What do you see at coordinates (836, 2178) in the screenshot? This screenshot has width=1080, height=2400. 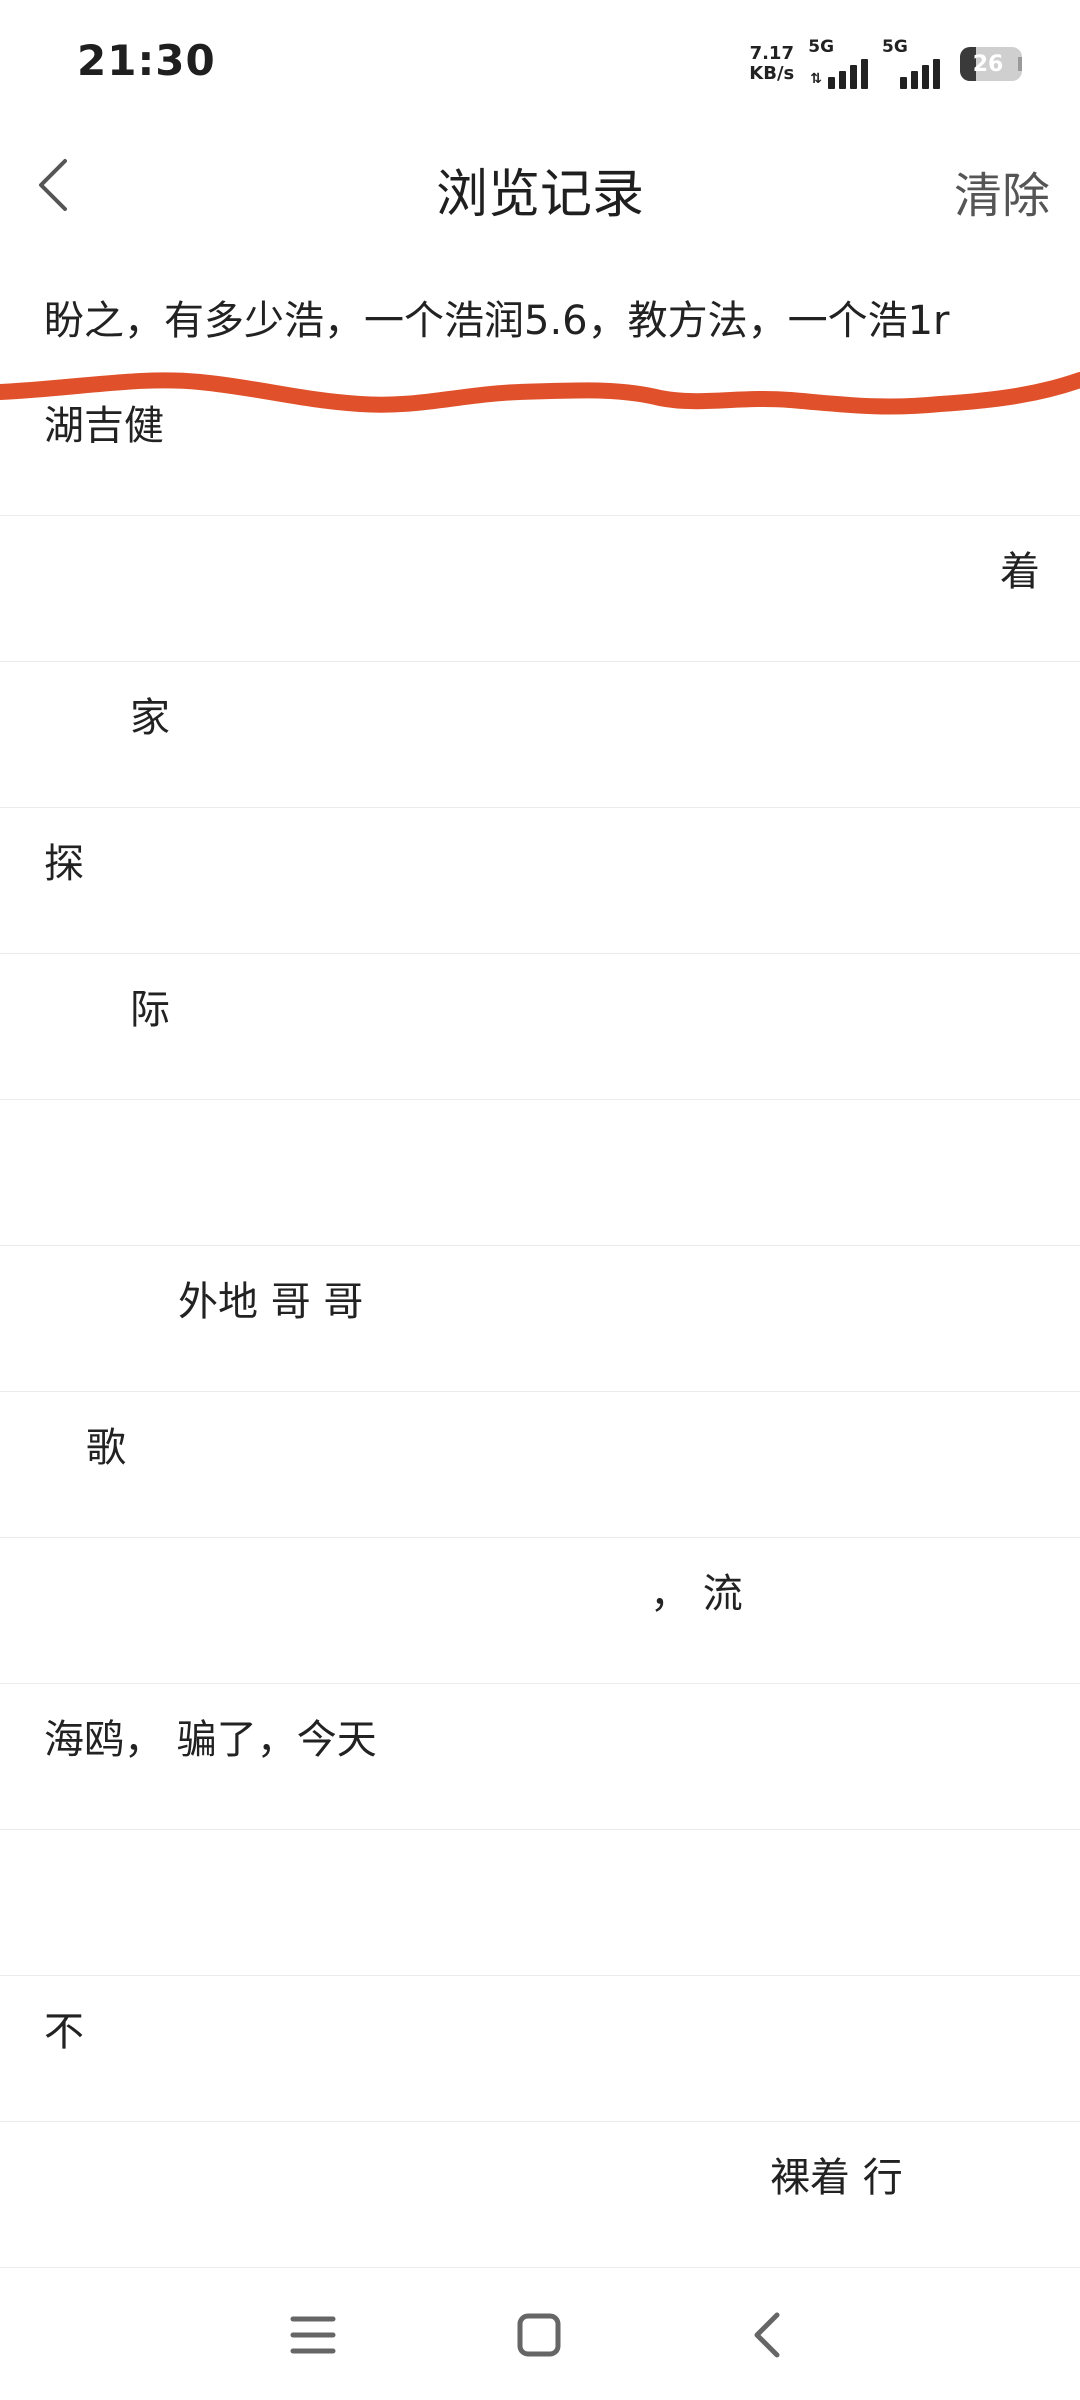 I see `history-item-text: 裸着 行` at bounding box center [836, 2178].